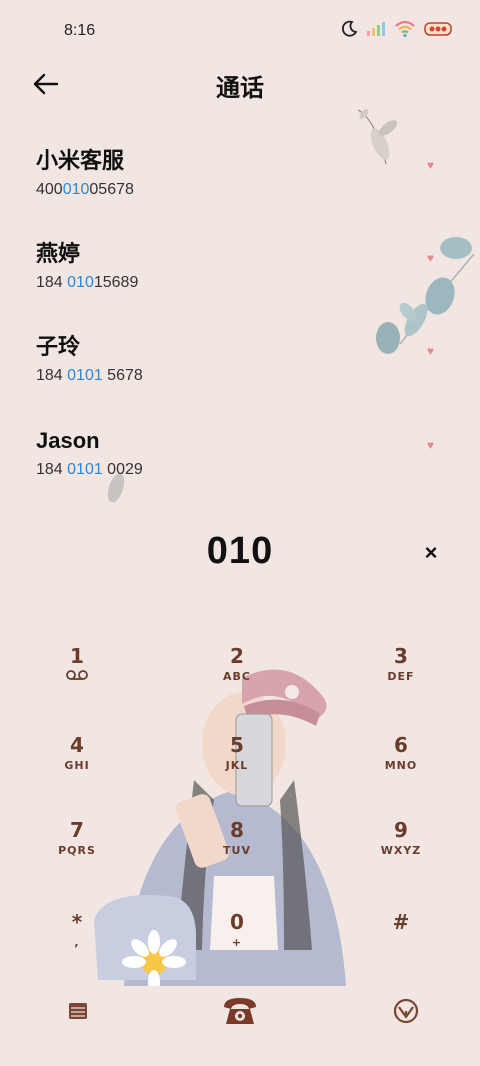 This screenshot has height=1066, width=480. Describe the element at coordinates (77, 922) in the screenshot. I see `key-digit: *` at that location.